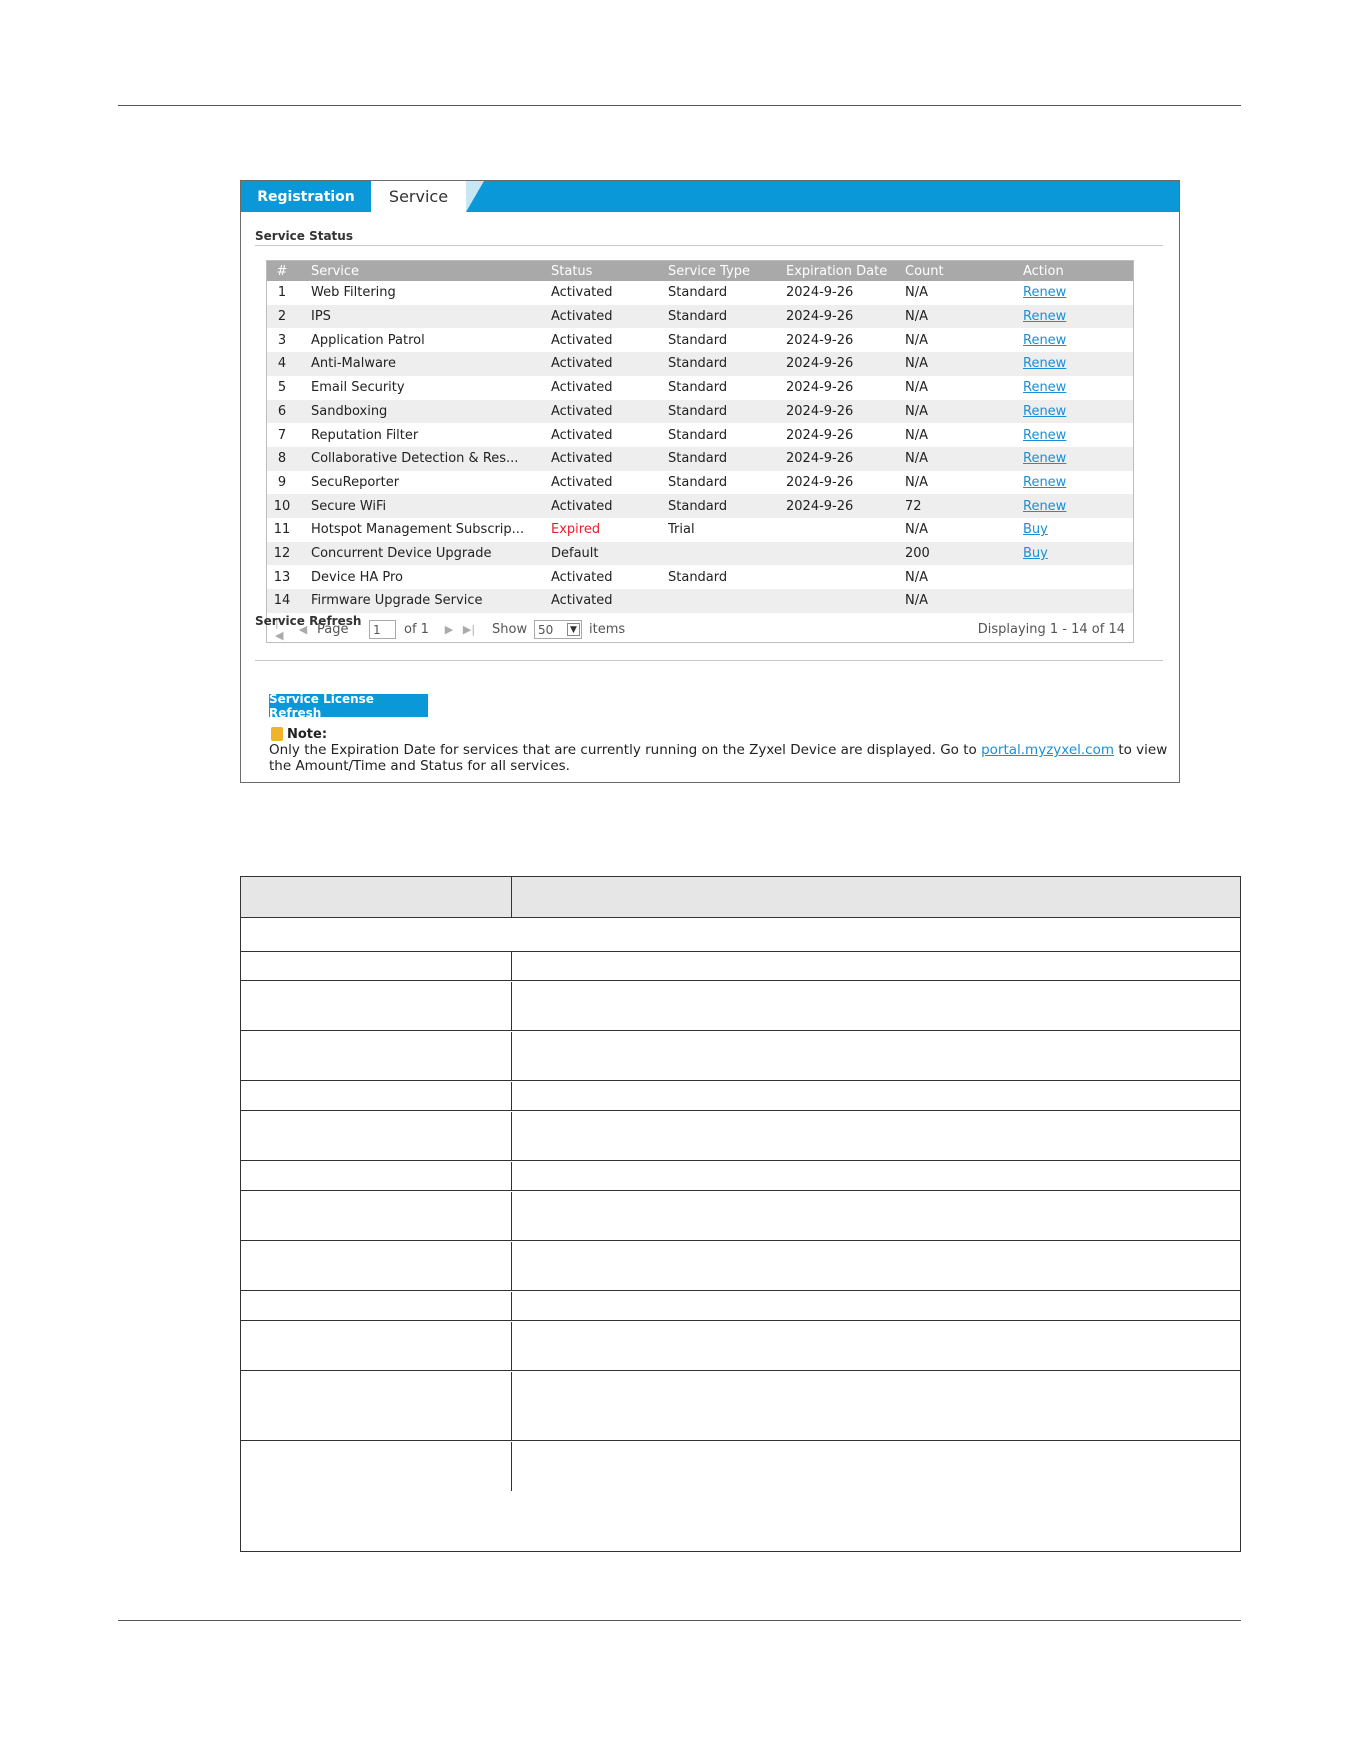 Image resolution: width=1361 pixels, height=1761 pixels. What do you see at coordinates (349, 411) in the screenshot?
I see `service-name: Sandboxing` at bounding box center [349, 411].